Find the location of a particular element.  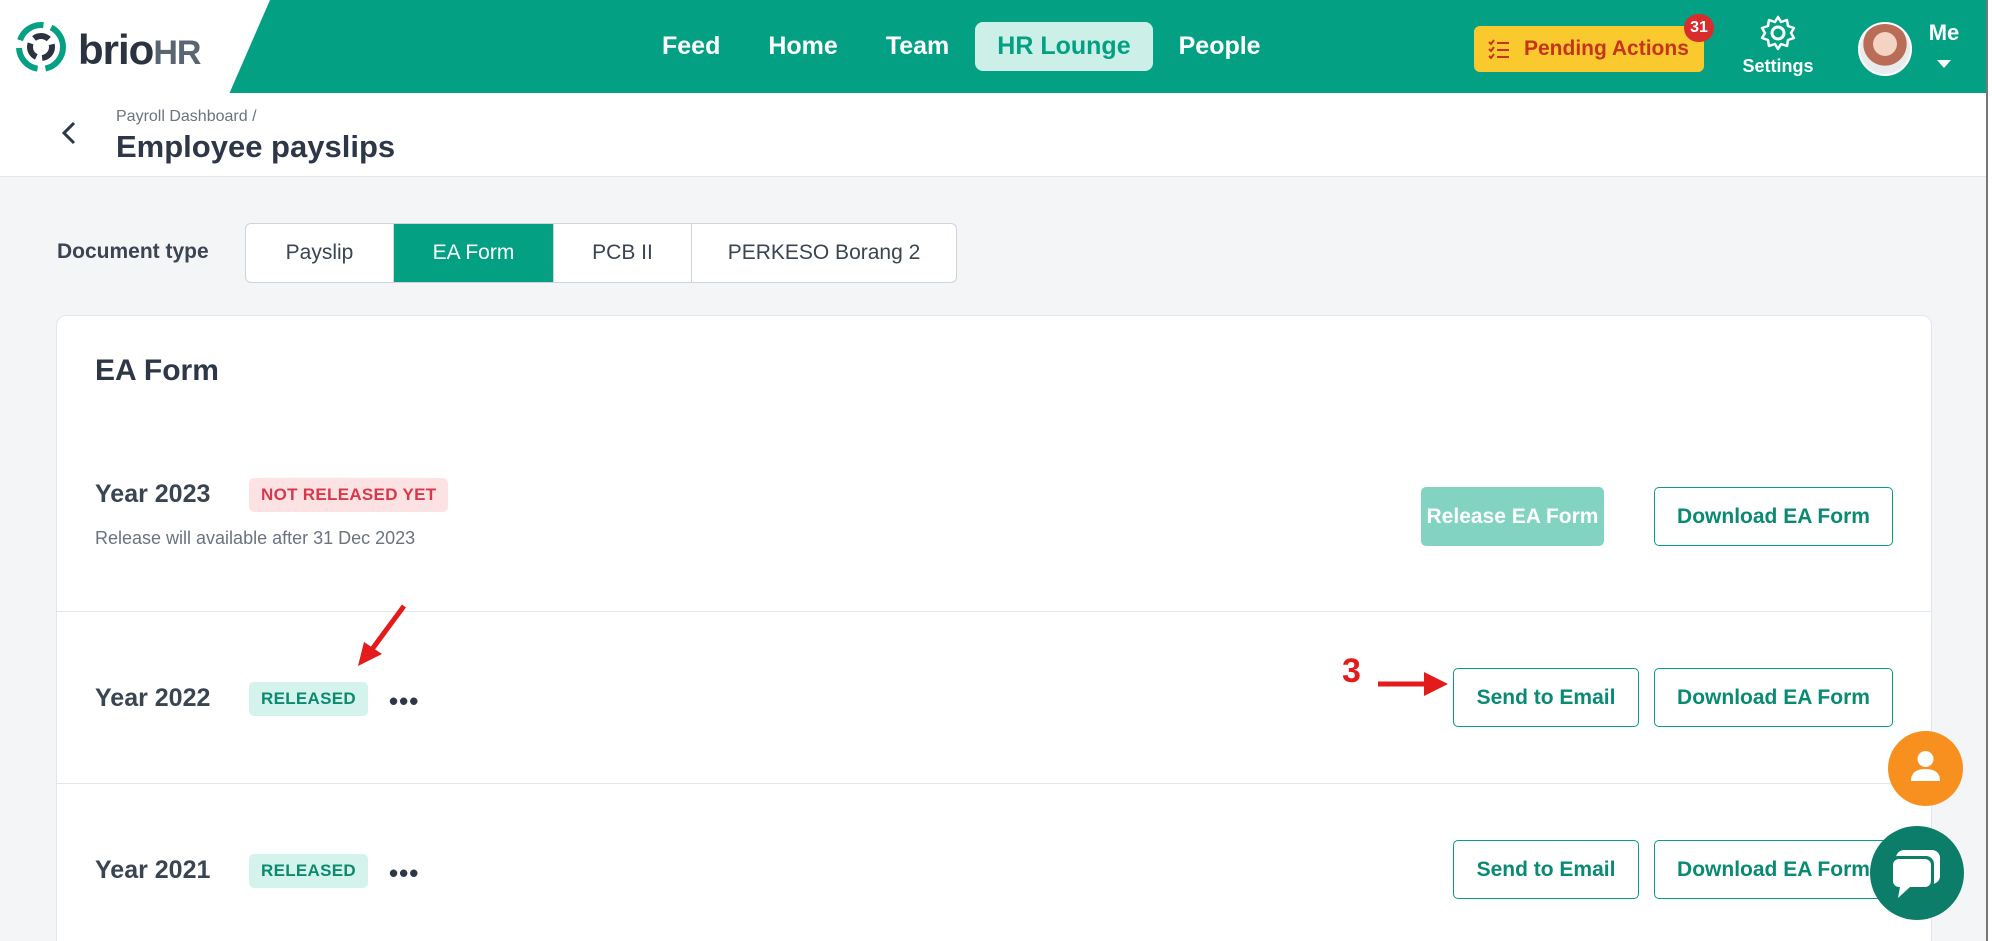

annotation-step-number: 3 is located at coordinates (1351, 671).